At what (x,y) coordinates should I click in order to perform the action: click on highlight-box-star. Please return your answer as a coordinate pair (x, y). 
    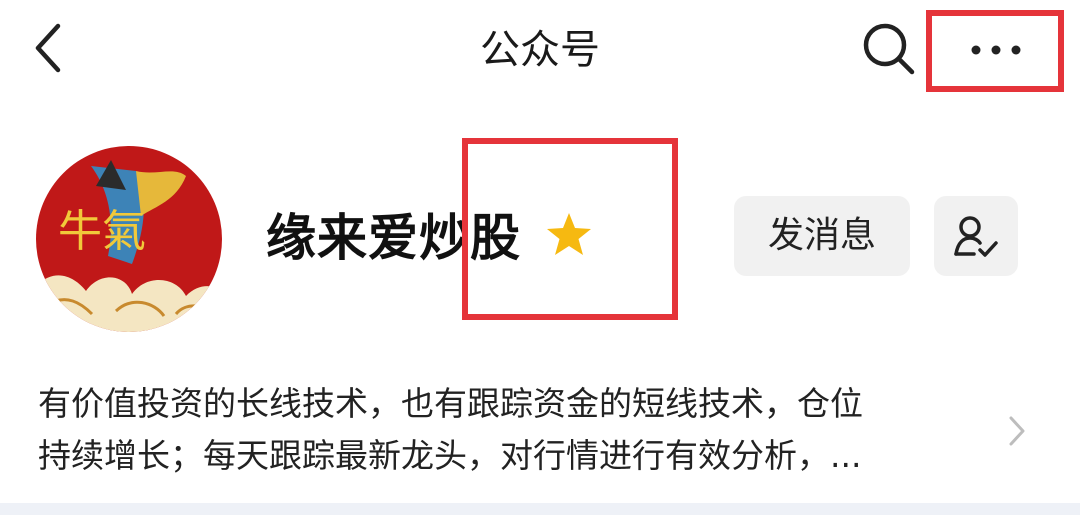
    Looking at the image, I should click on (570, 229).